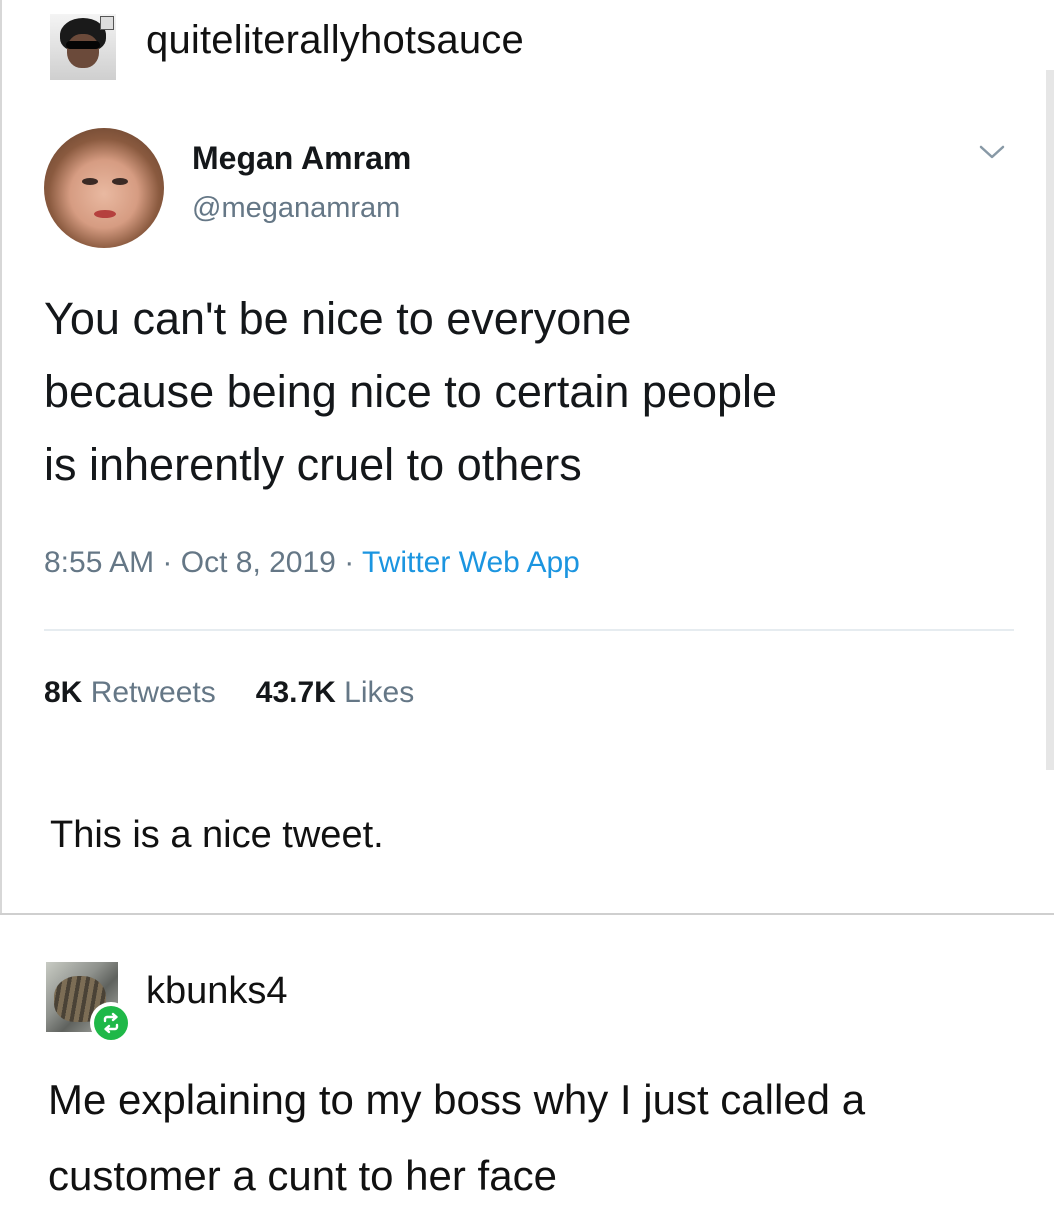  I want to click on tweet-author-handle: @meganamram, so click(296, 208).